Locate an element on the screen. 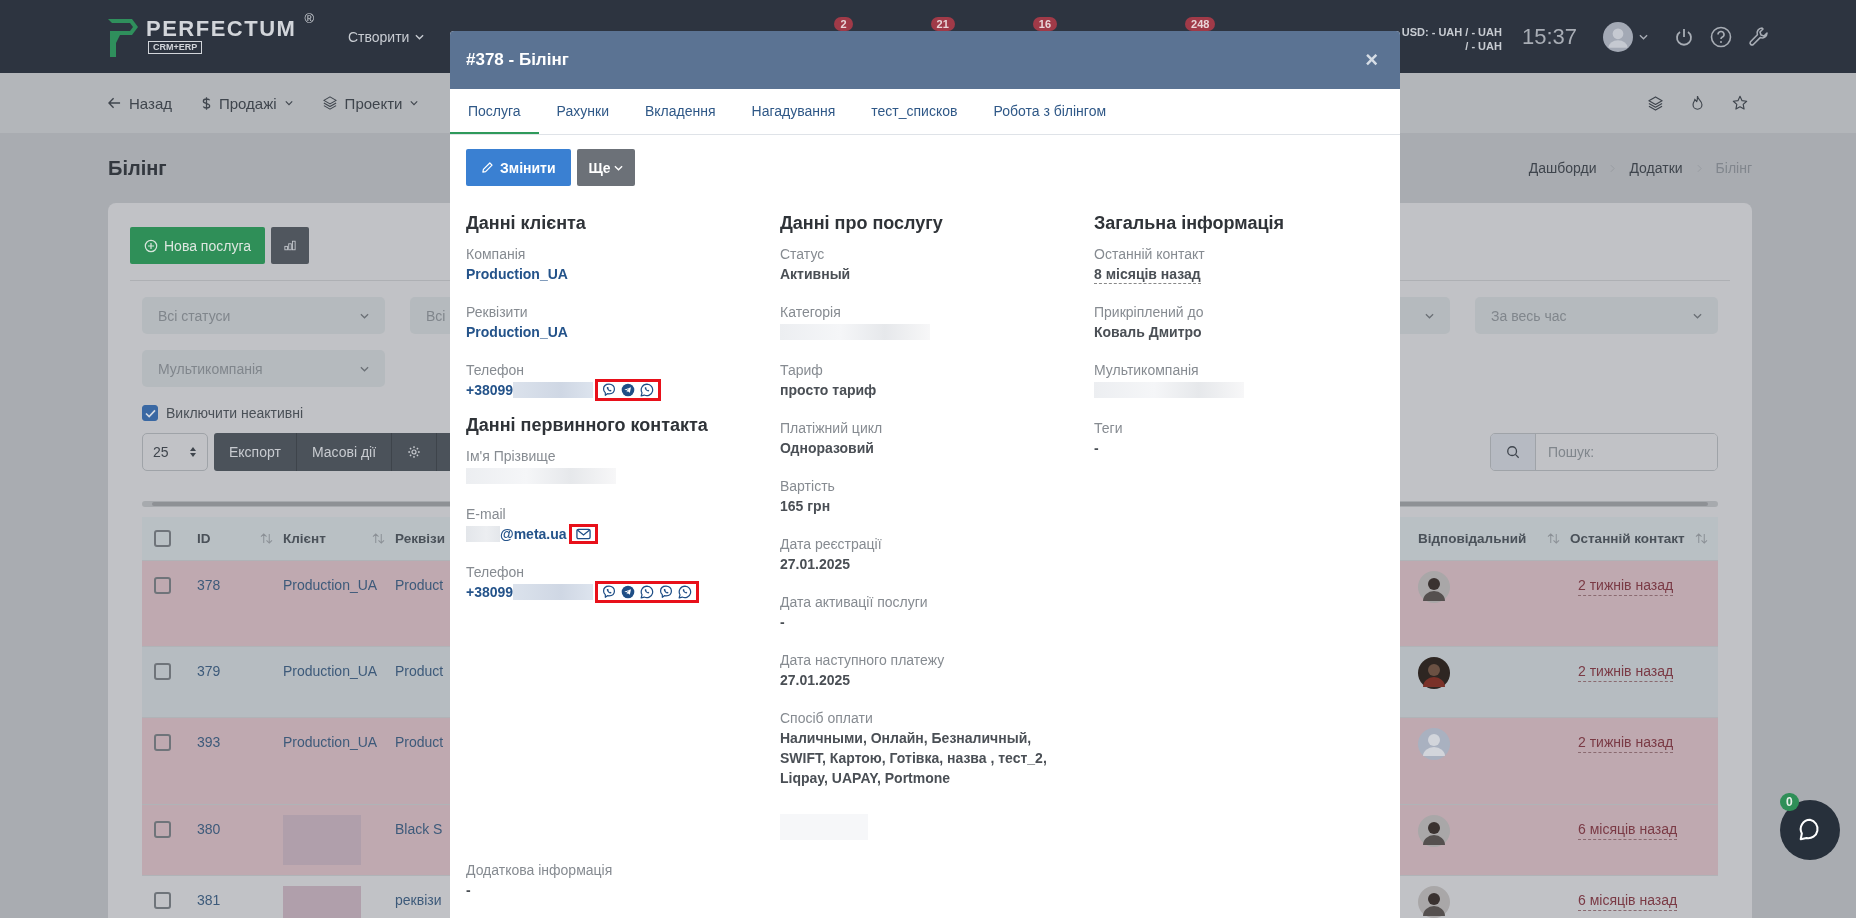  help-icon is located at coordinates (1721, 36).